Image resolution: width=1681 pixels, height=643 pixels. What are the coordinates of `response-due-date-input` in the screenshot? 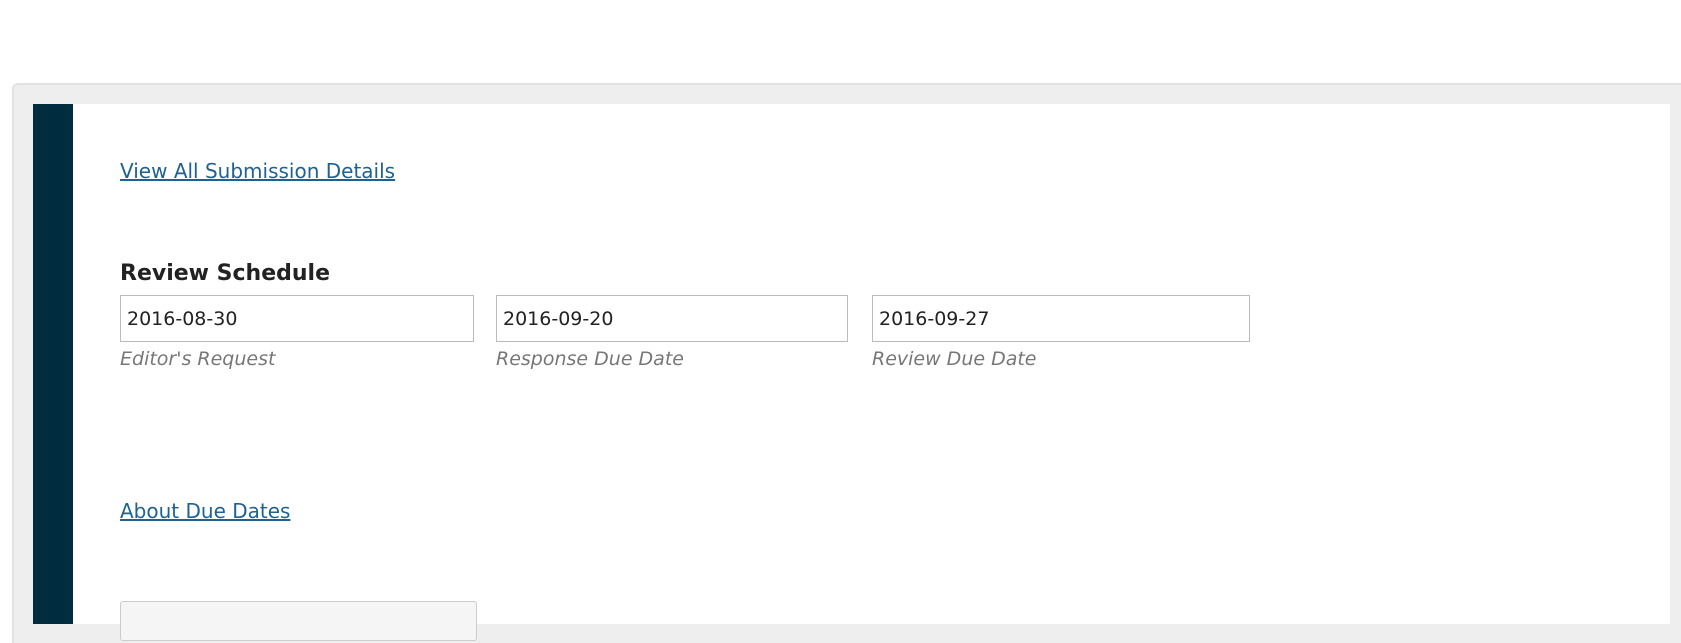 It's located at (672, 318).